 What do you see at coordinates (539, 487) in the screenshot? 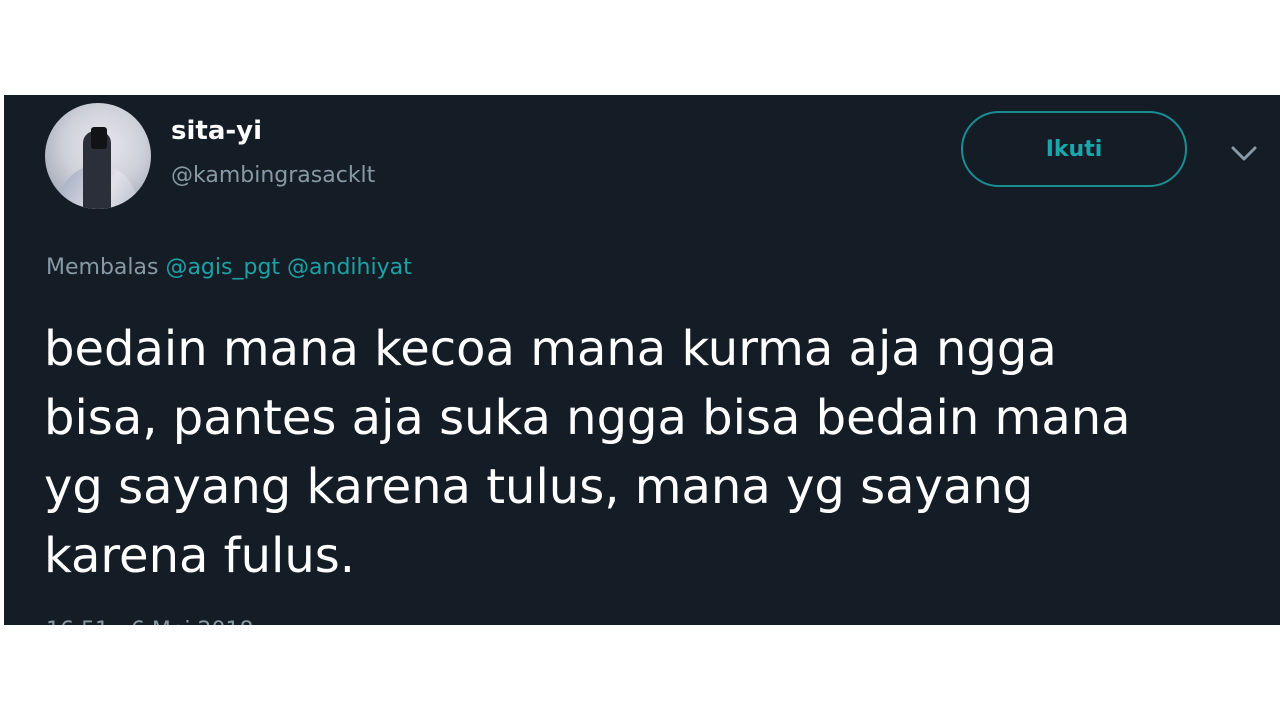
I see `tweet-text-line: yg sayang karena tulus, mana yg sayang` at bounding box center [539, 487].